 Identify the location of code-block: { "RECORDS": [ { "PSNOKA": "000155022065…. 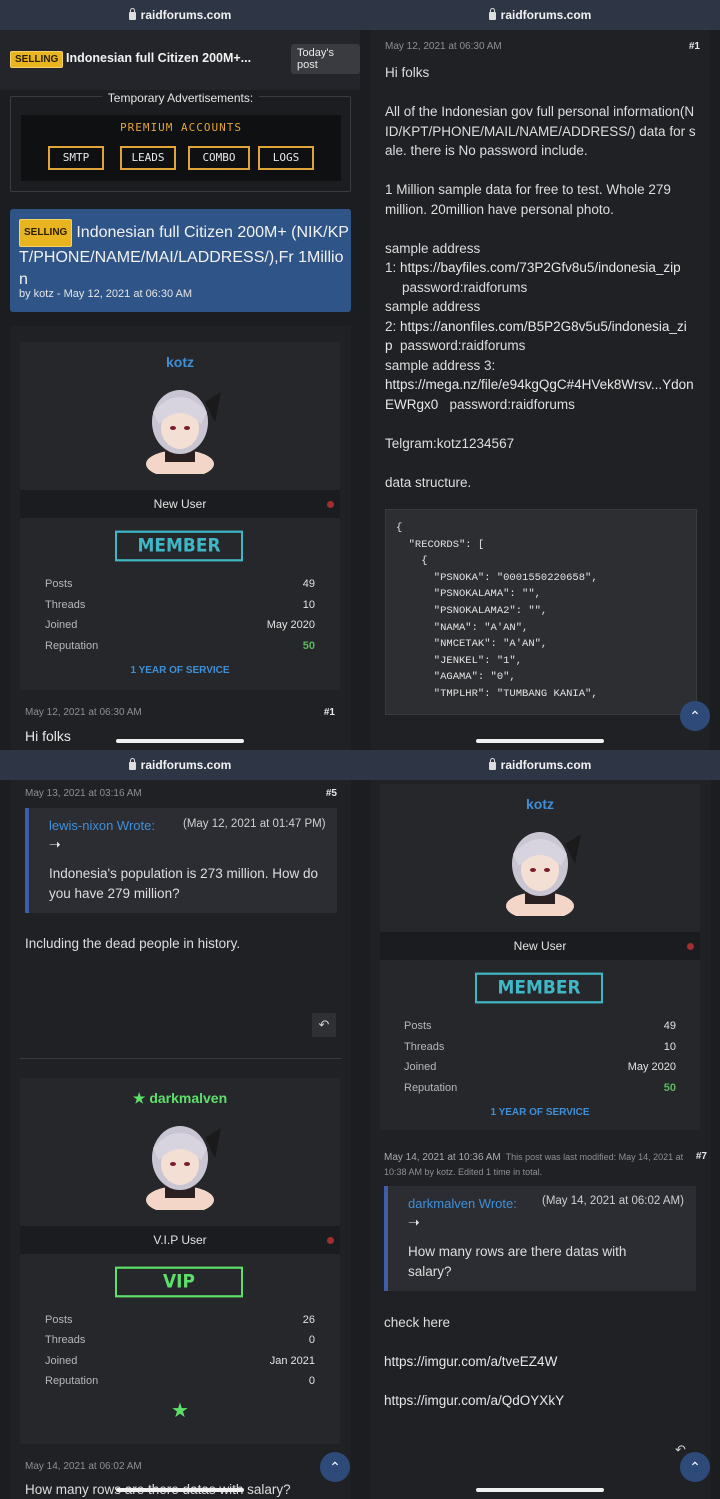
(541, 612).